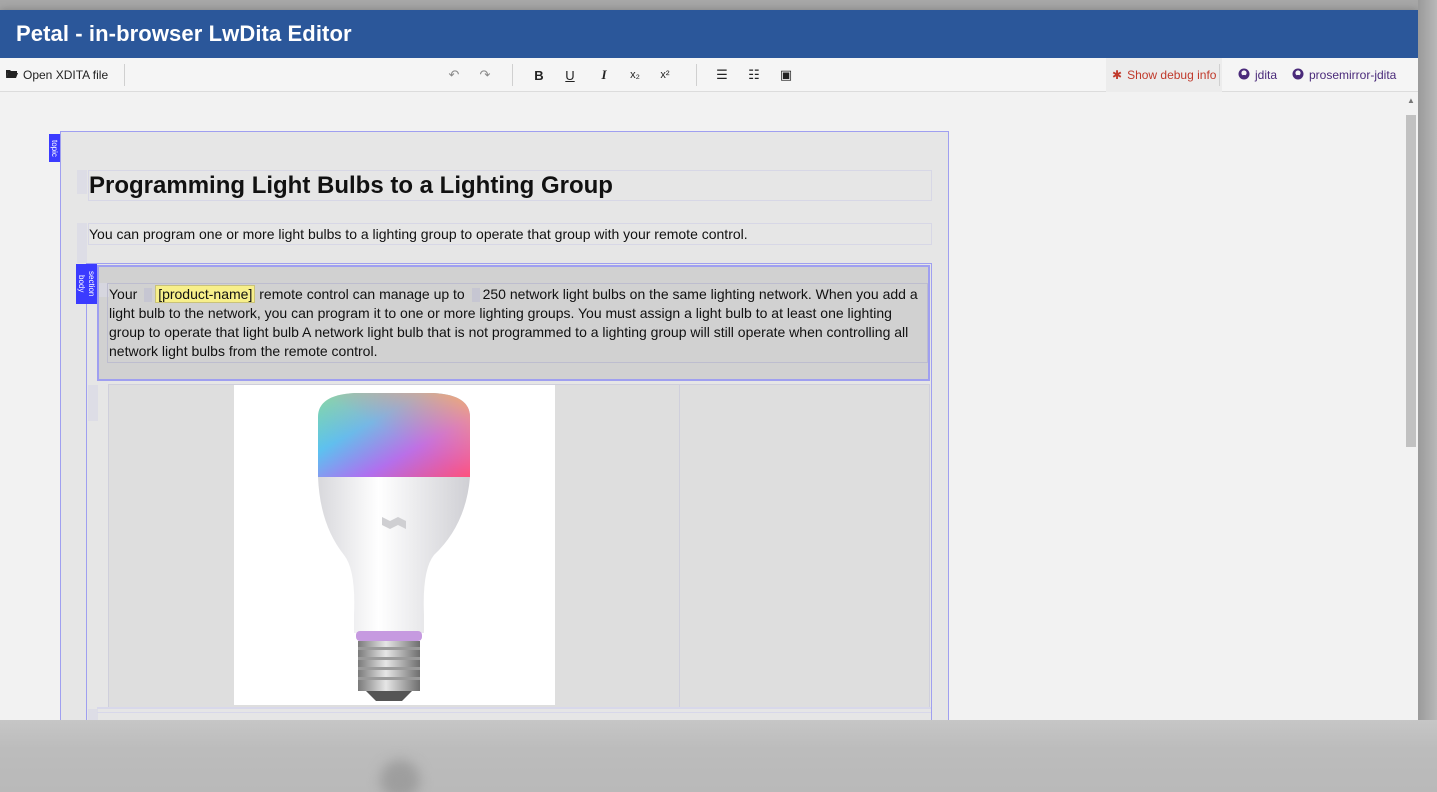  I want to click on para-text-2: remote control can manage up to, so click(362, 294).